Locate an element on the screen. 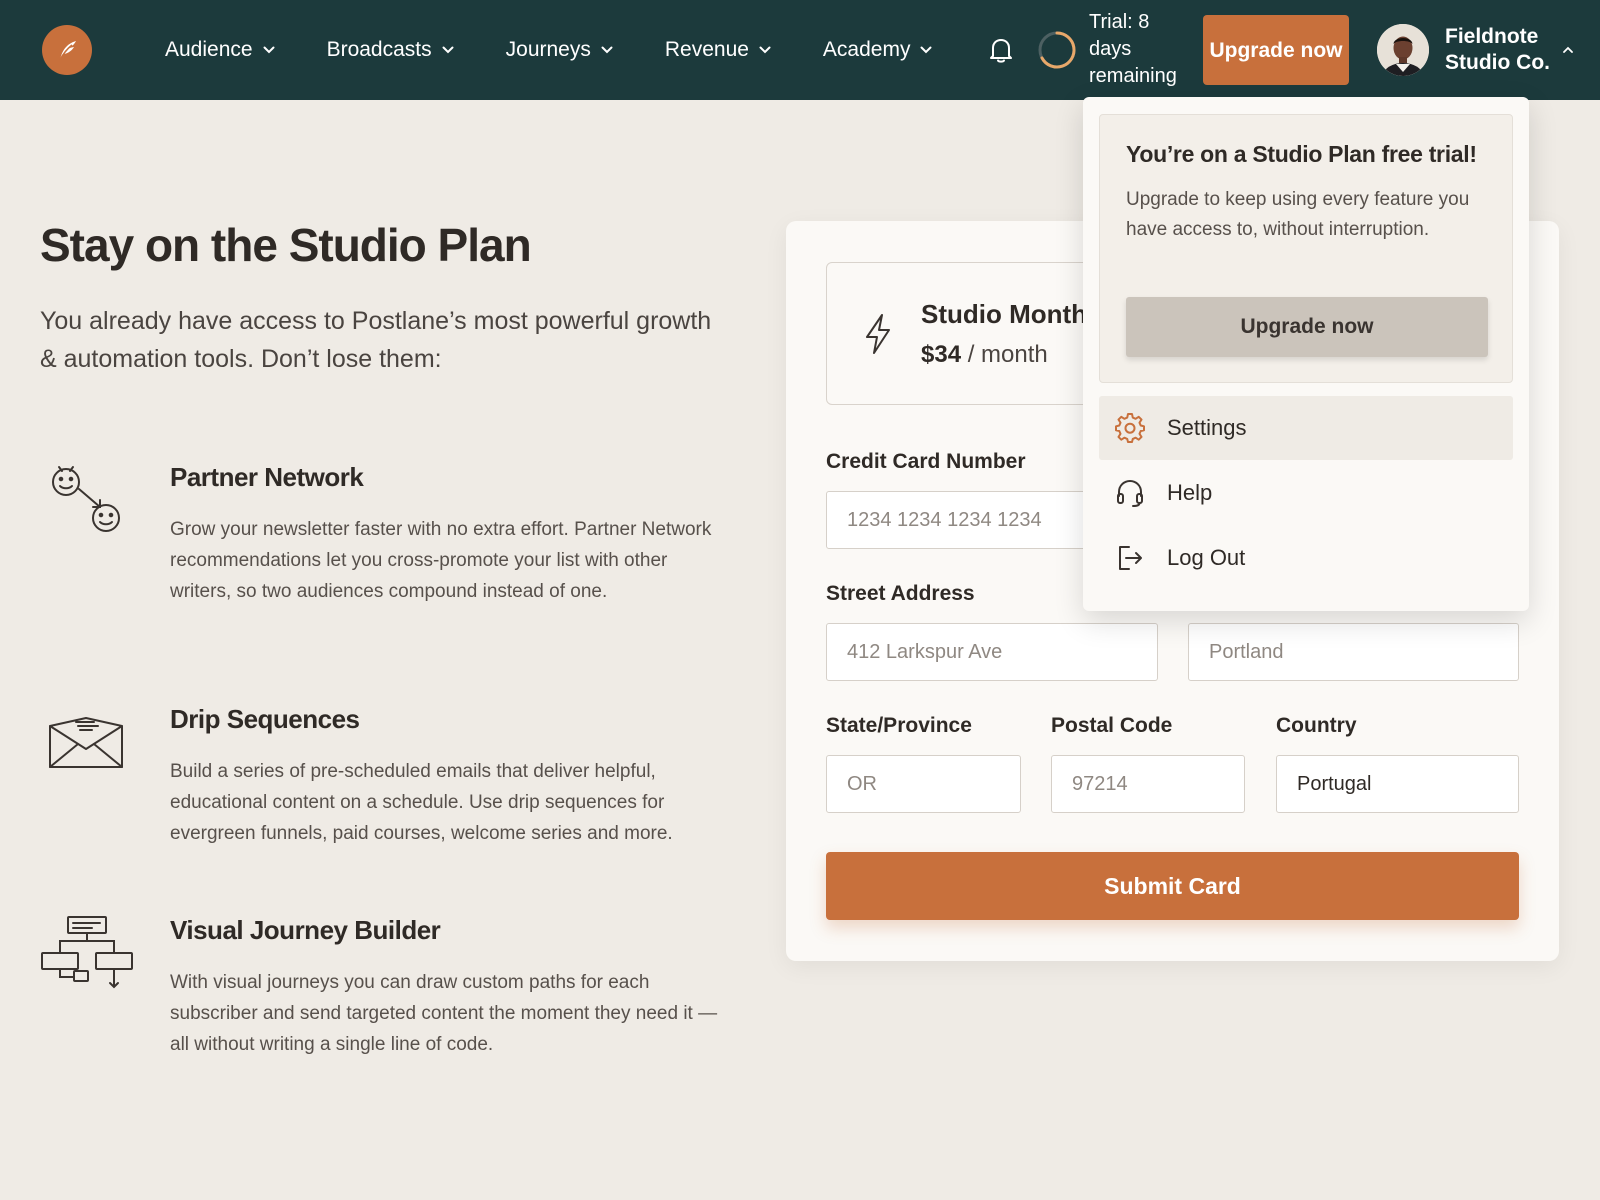 The height and width of the screenshot is (1200, 1600). feature-title: Partner Network is located at coordinates (267, 477).